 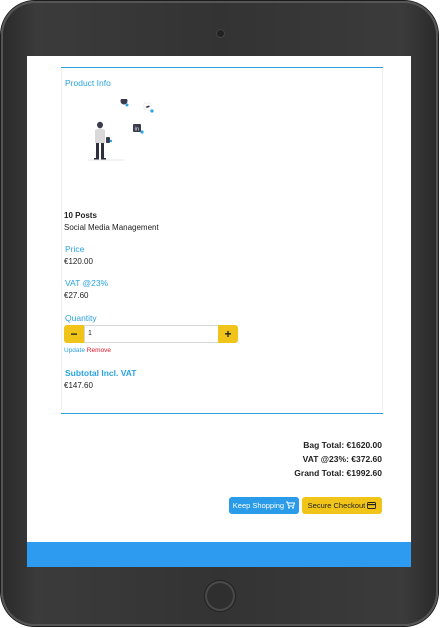 I want to click on keep-shopping-button: Keep Shopping, so click(x=264, y=505).